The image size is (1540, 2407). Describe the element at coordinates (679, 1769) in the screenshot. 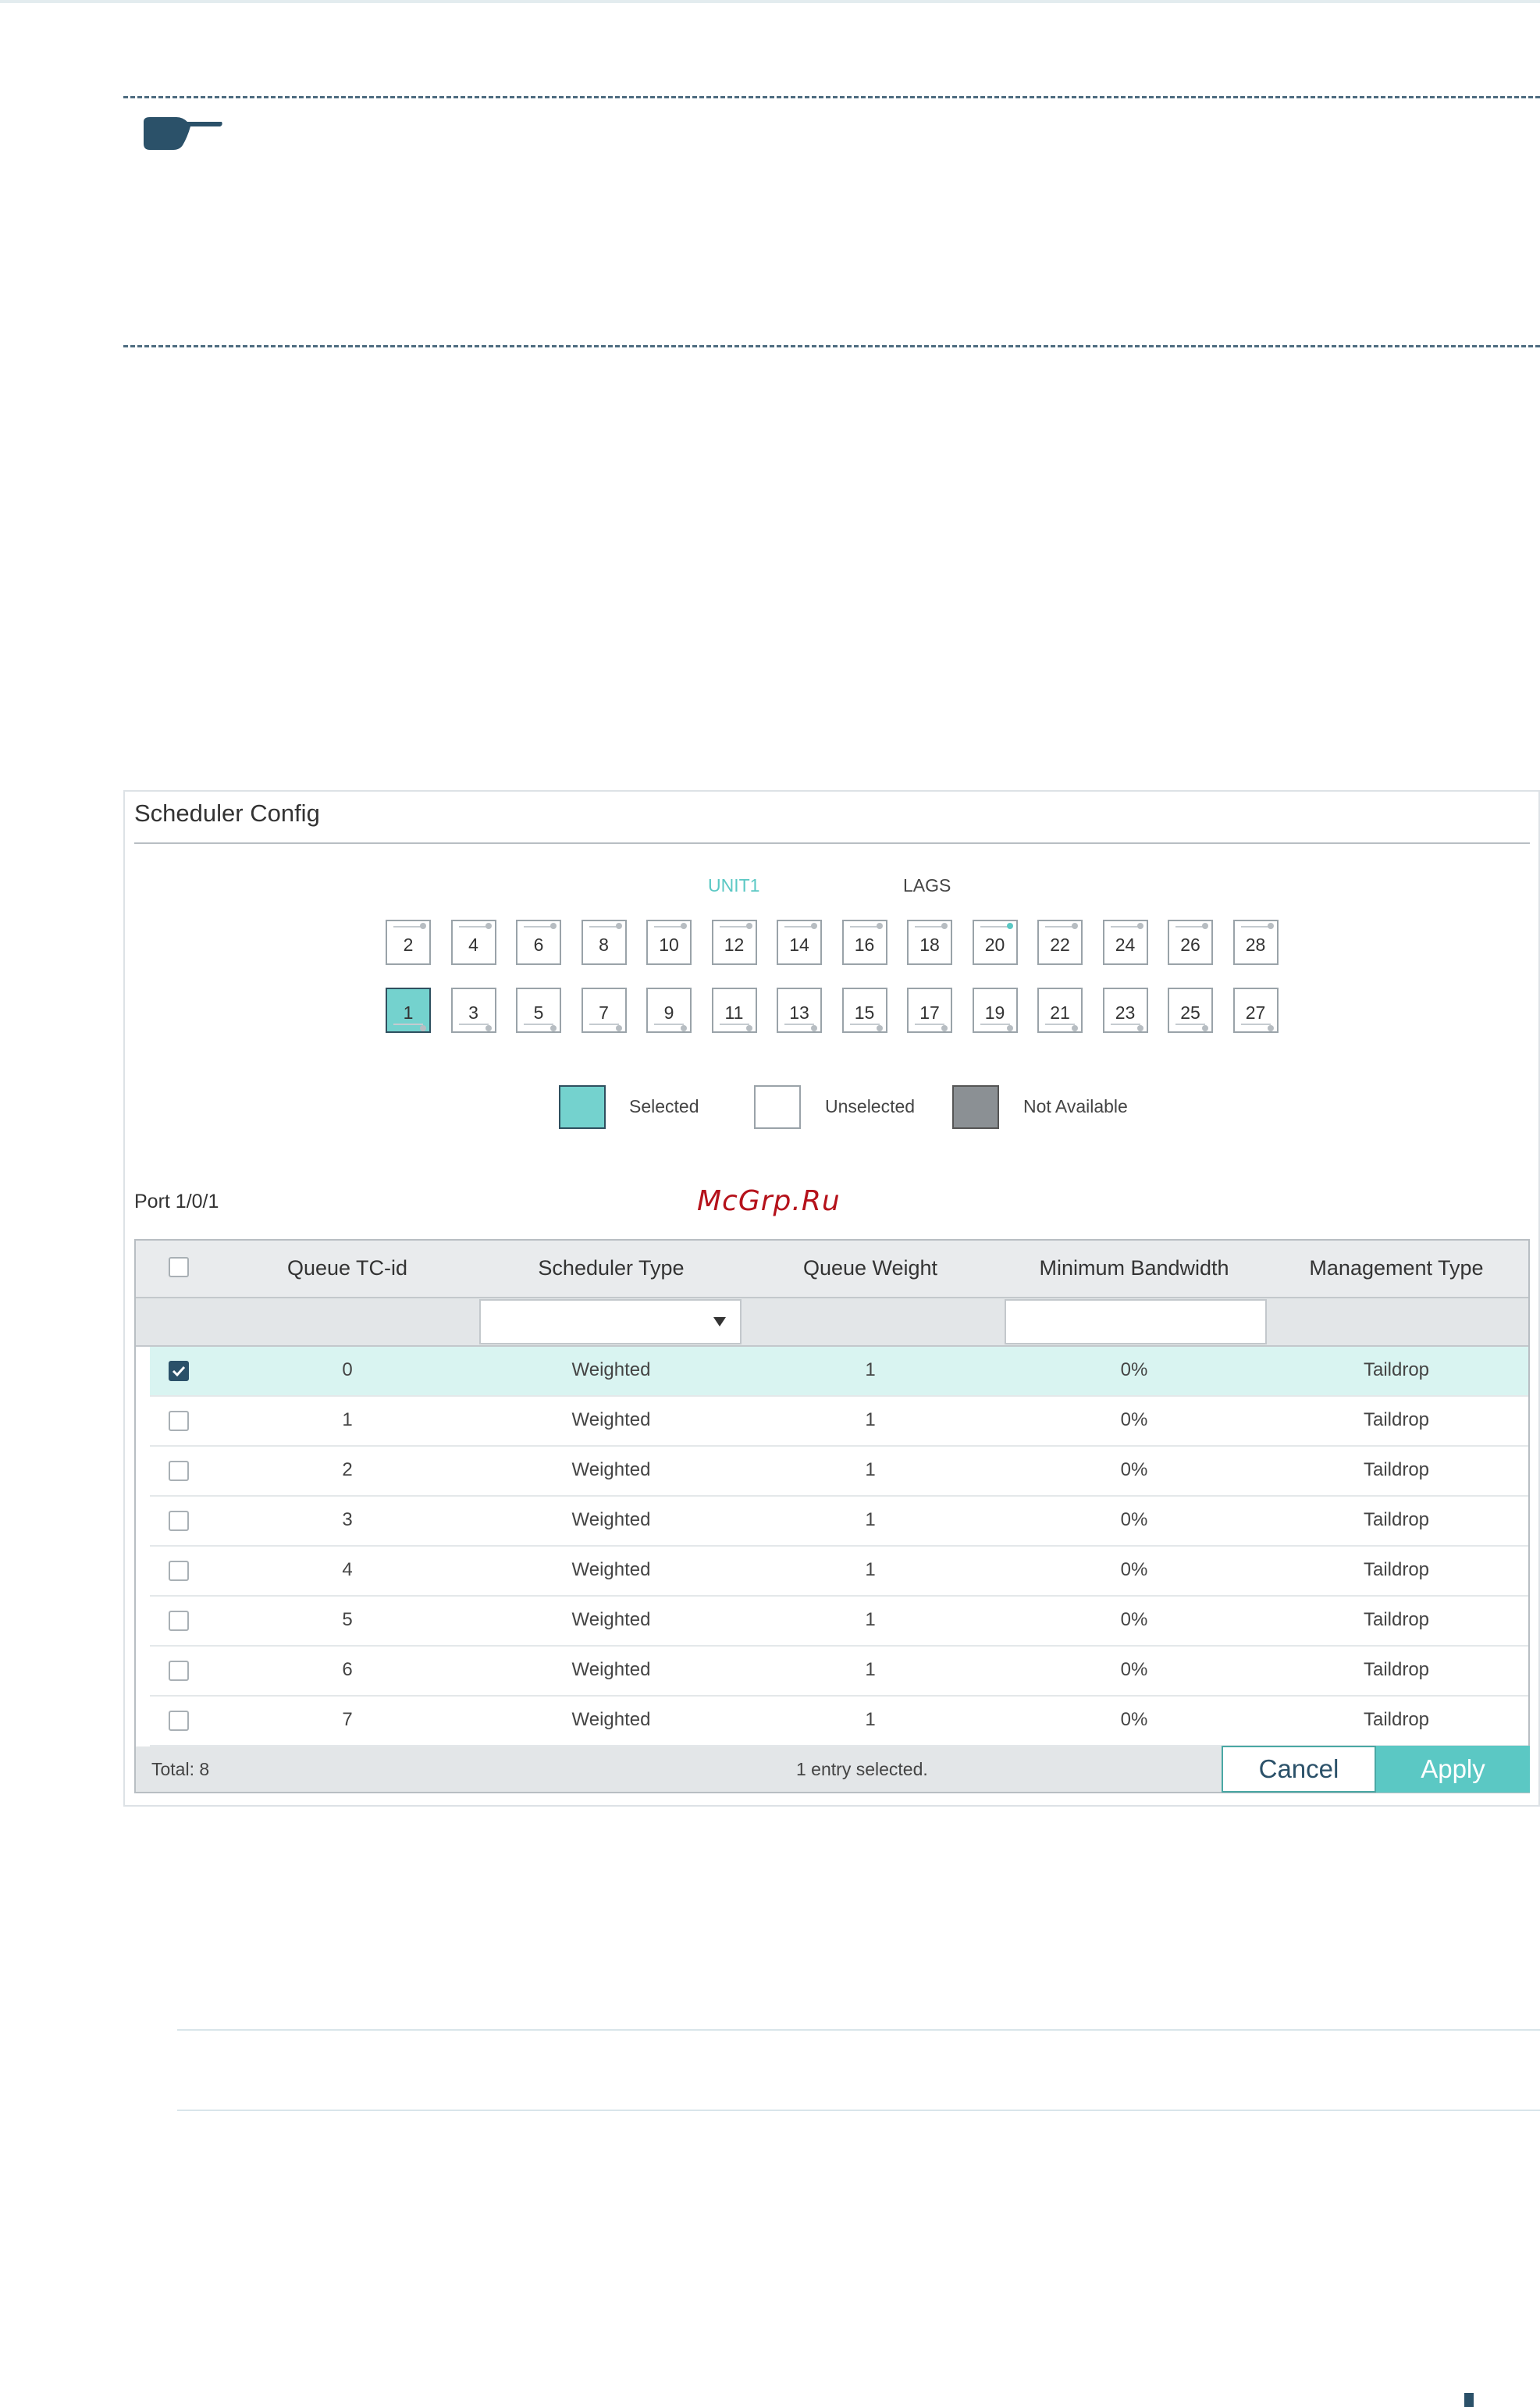

I see `table-footer` at that location.